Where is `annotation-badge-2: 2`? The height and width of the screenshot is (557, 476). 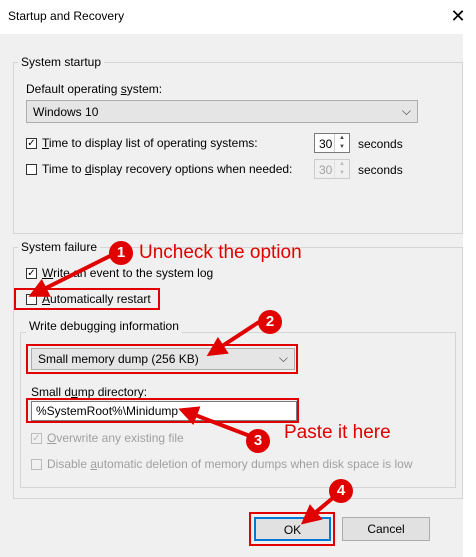 annotation-badge-2: 2 is located at coordinates (270, 322).